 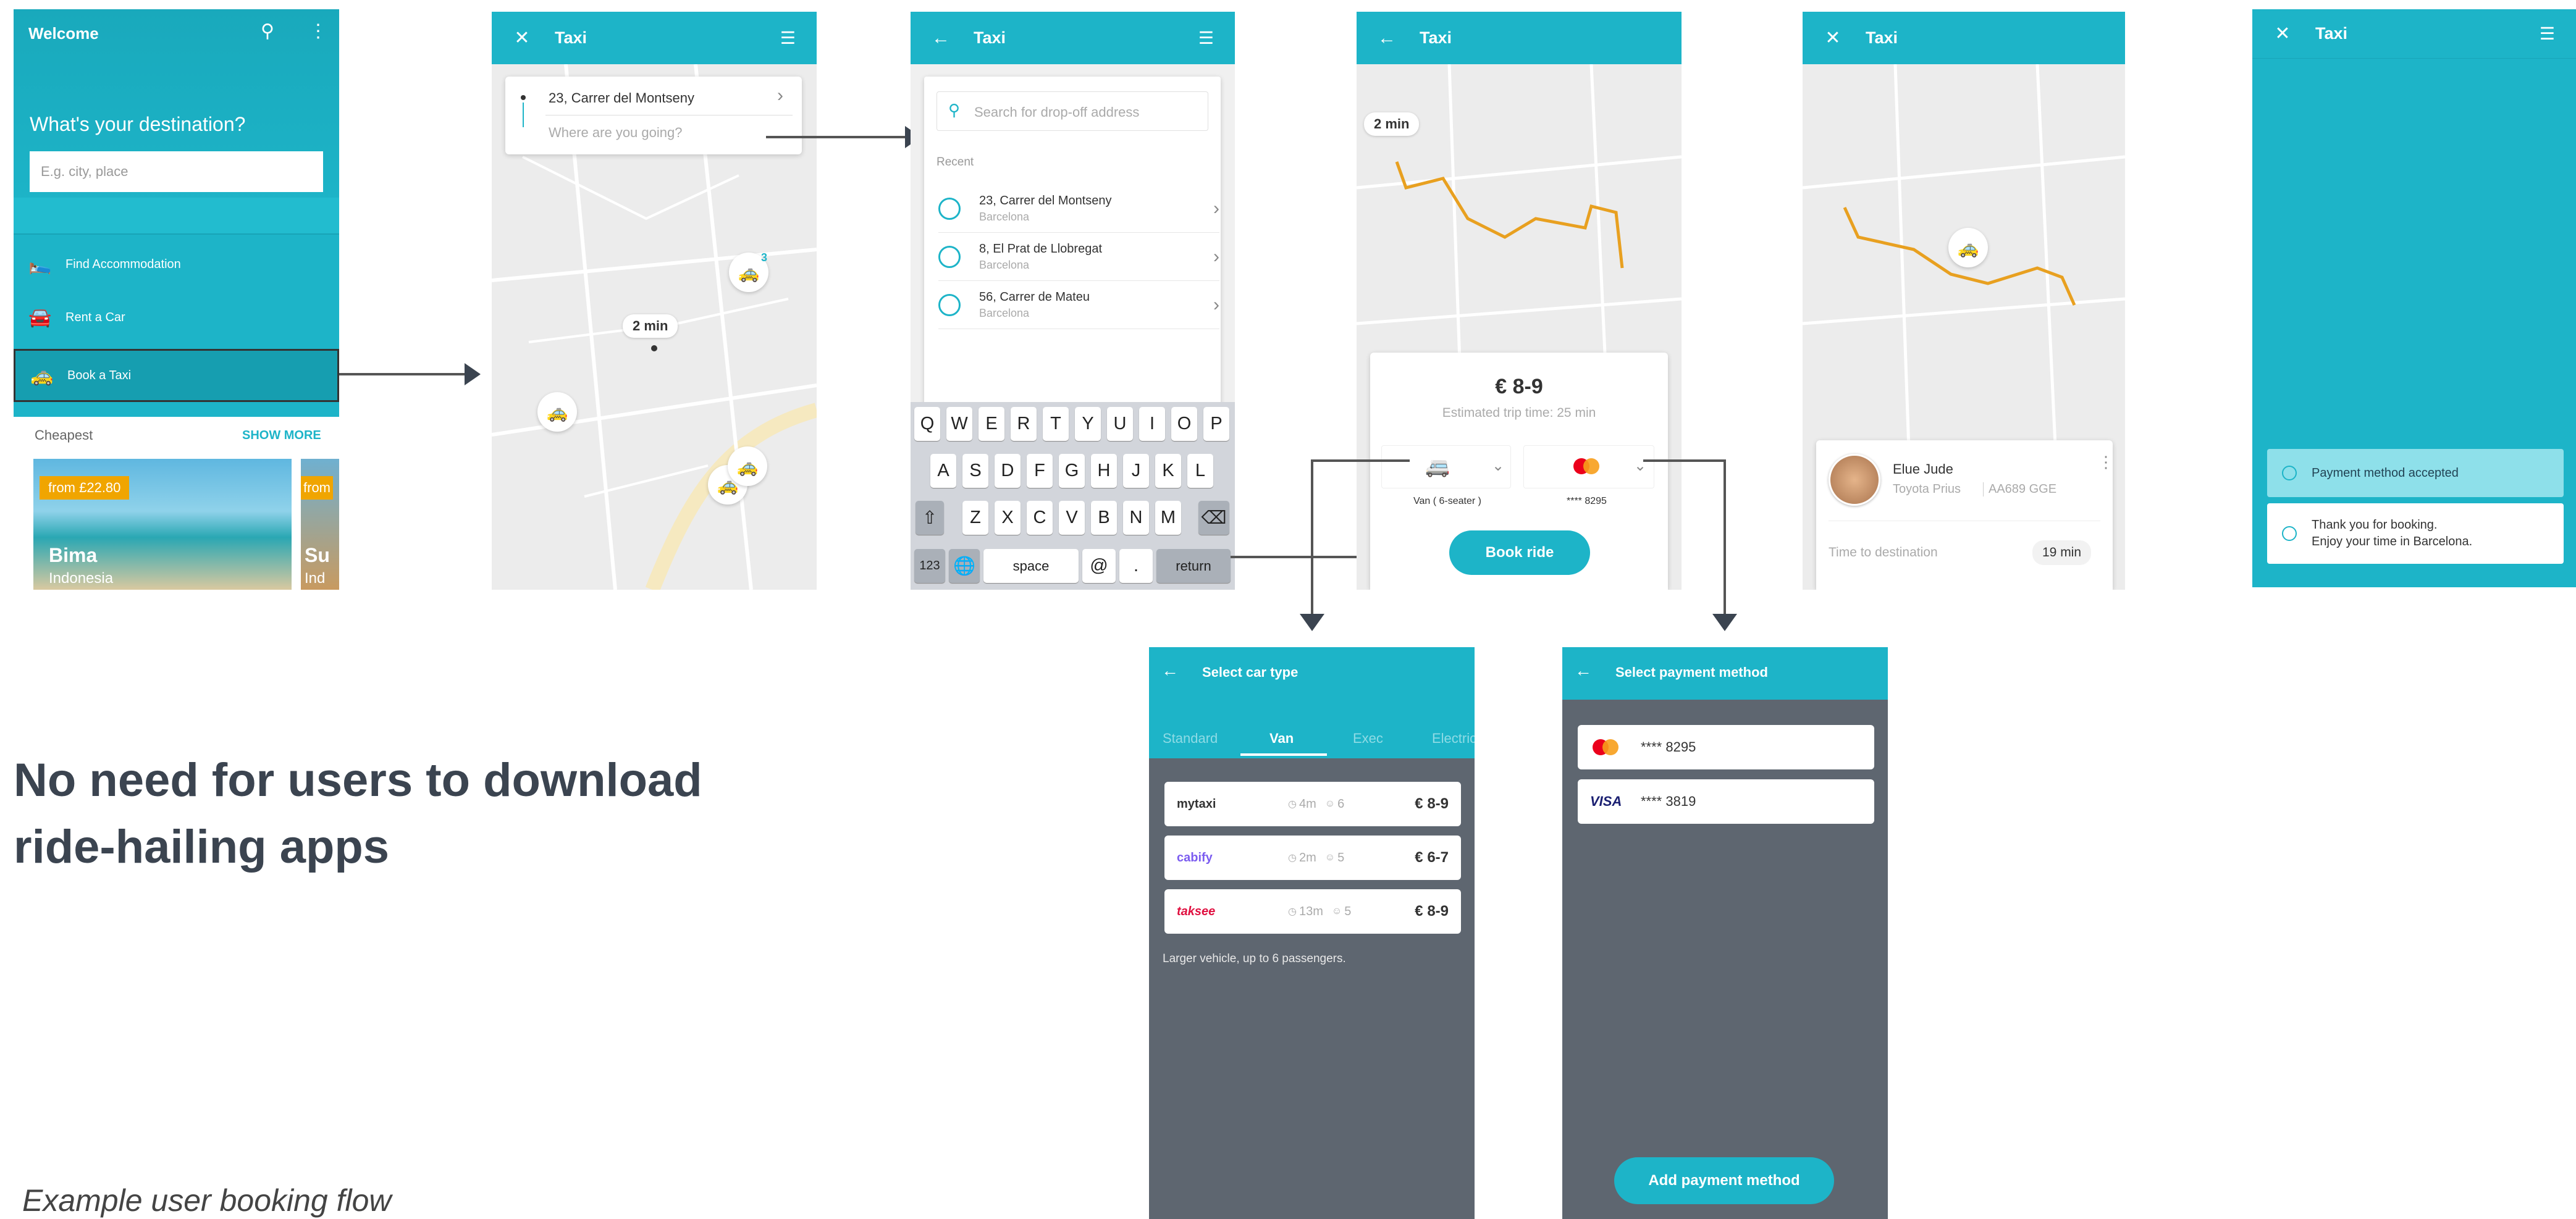 What do you see at coordinates (63, 33) in the screenshot?
I see `welcome-title: Welcome` at bounding box center [63, 33].